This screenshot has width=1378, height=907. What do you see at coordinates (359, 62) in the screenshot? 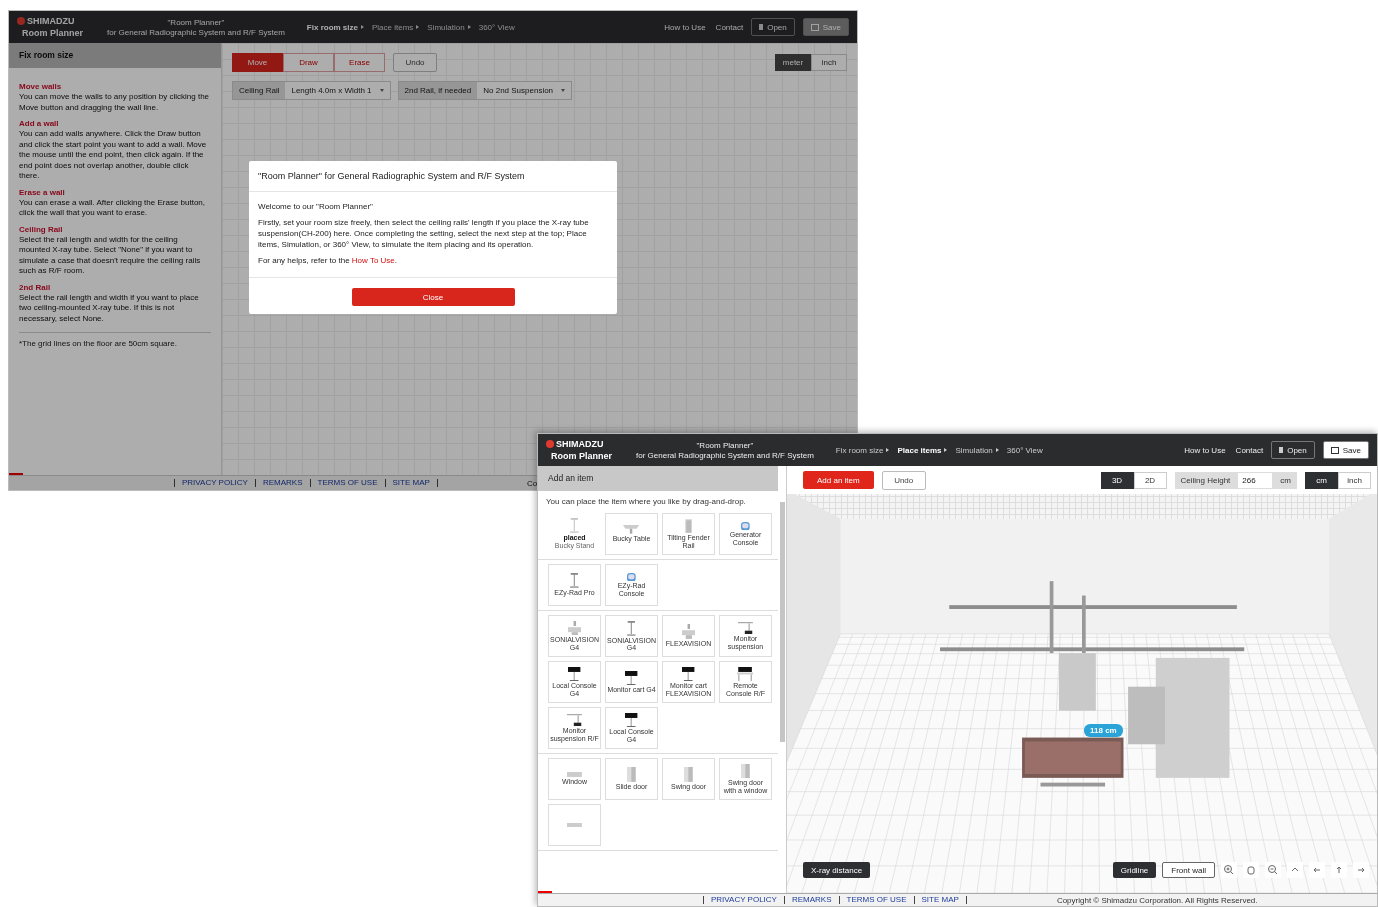
I see `tool-button: Erase` at bounding box center [359, 62].